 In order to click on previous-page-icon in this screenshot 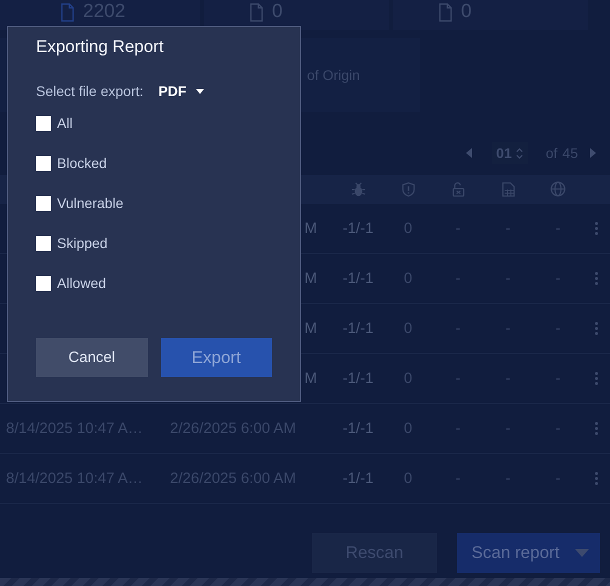, I will do `click(469, 153)`.